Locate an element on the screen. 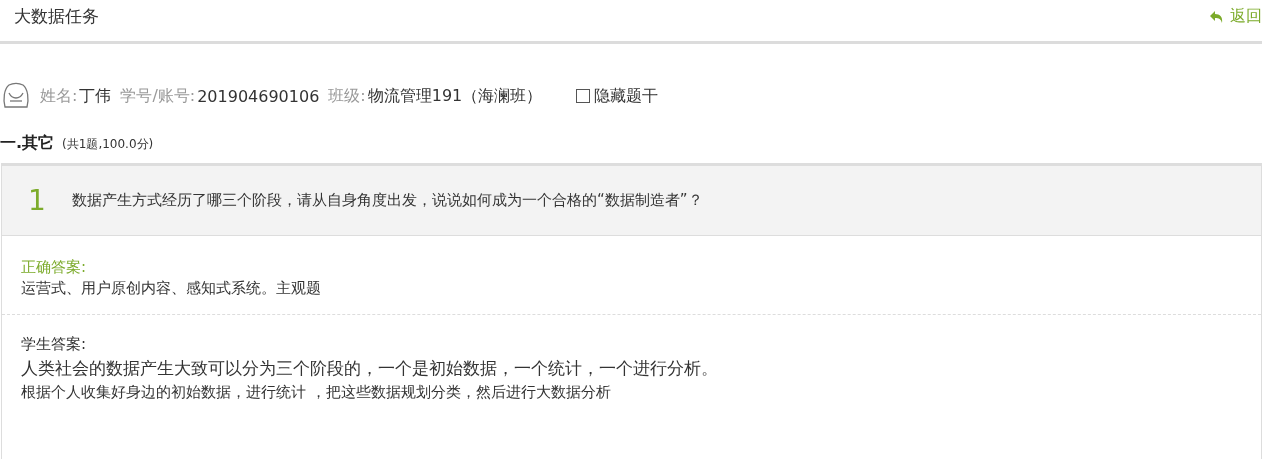 Image resolution: width=1274 pixels, height=459 pixels. page-title: 大数据任务 is located at coordinates (56, 16).